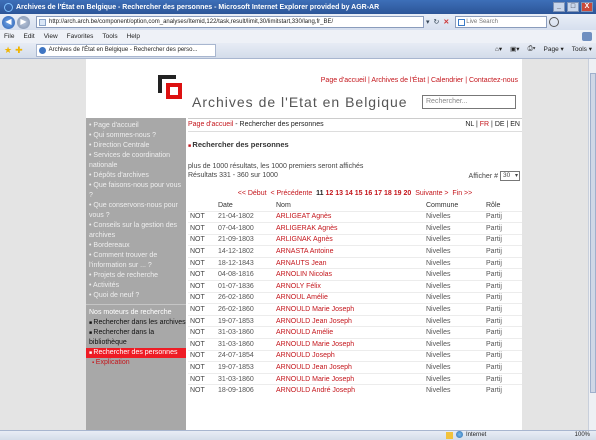 The height and width of the screenshot is (440, 596). I want to click on menu-file: File, so click(9, 36).